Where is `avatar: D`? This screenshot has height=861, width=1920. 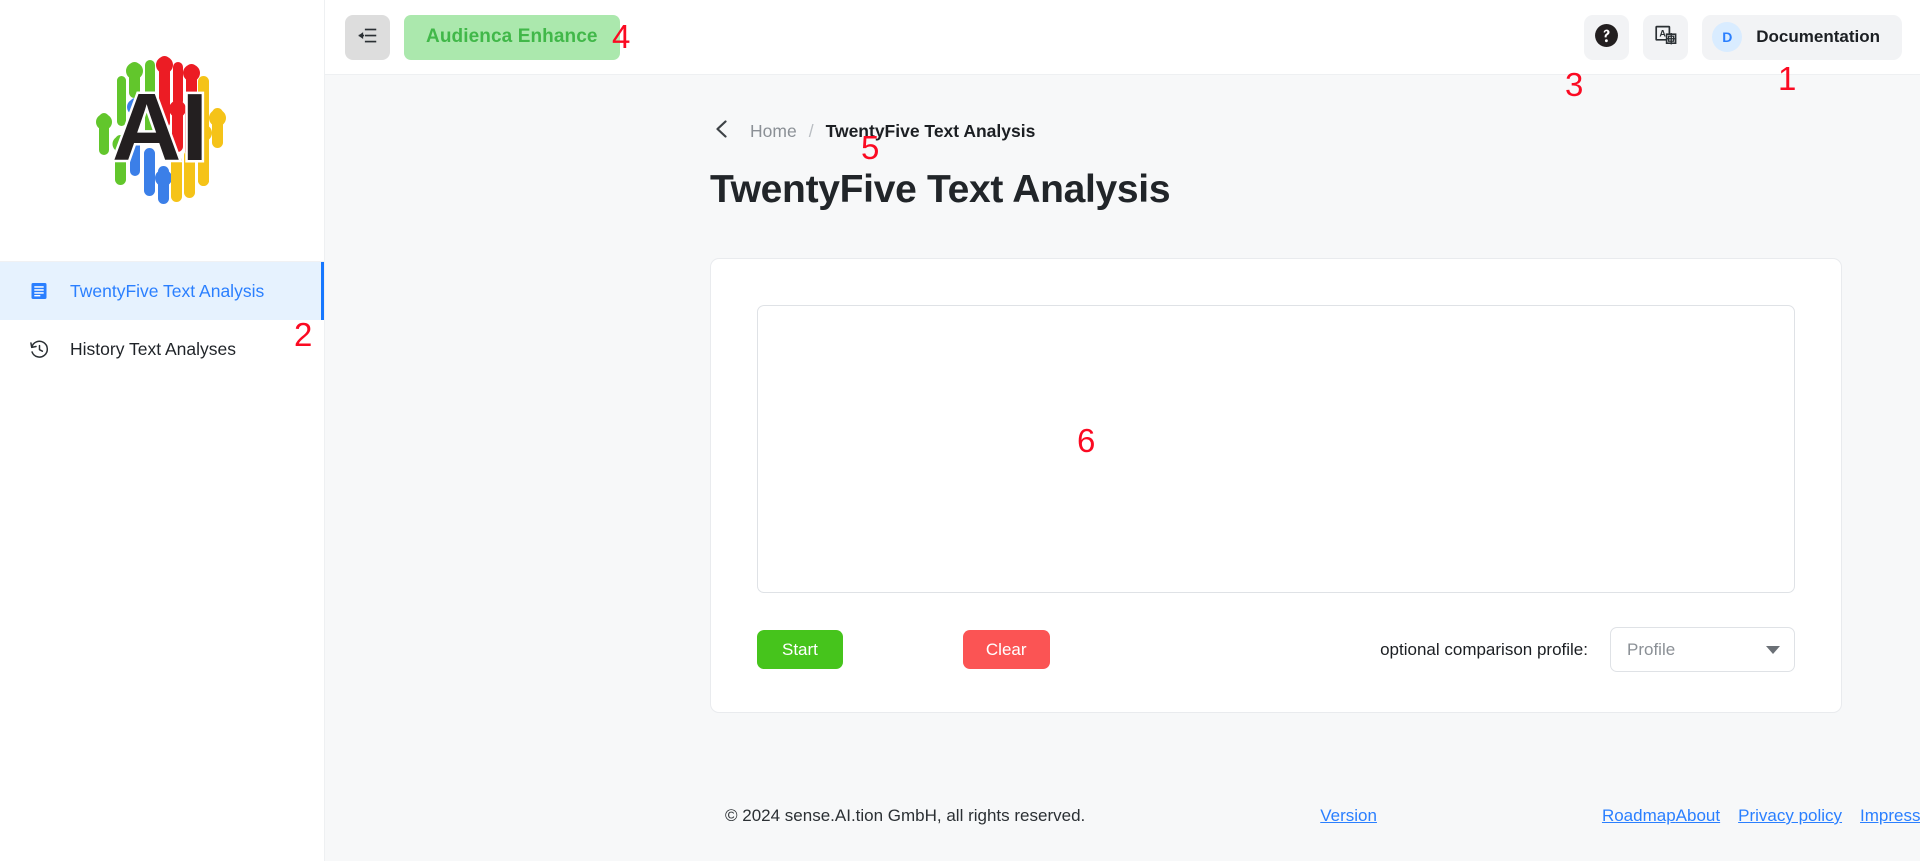 avatar: D is located at coordinates (1727, 37).